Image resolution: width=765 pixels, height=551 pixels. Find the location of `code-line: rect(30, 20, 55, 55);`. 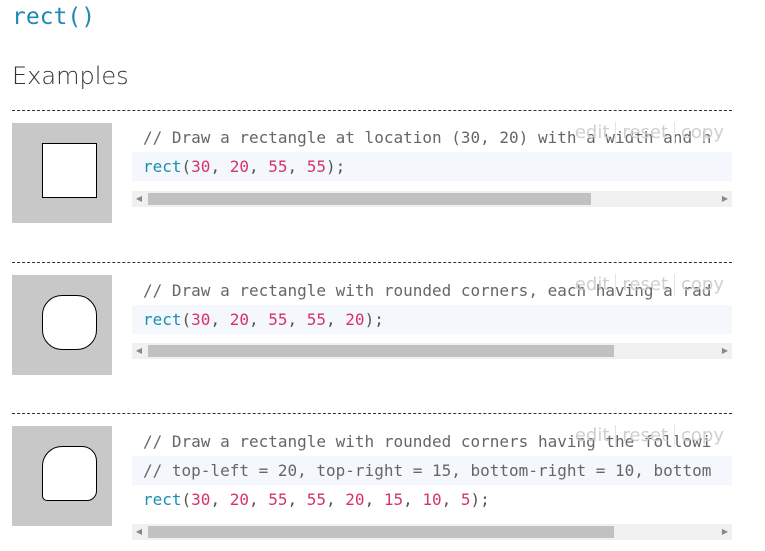

code-line: rect(30, 20, 55, 55); is located at coordinates (432, 166).